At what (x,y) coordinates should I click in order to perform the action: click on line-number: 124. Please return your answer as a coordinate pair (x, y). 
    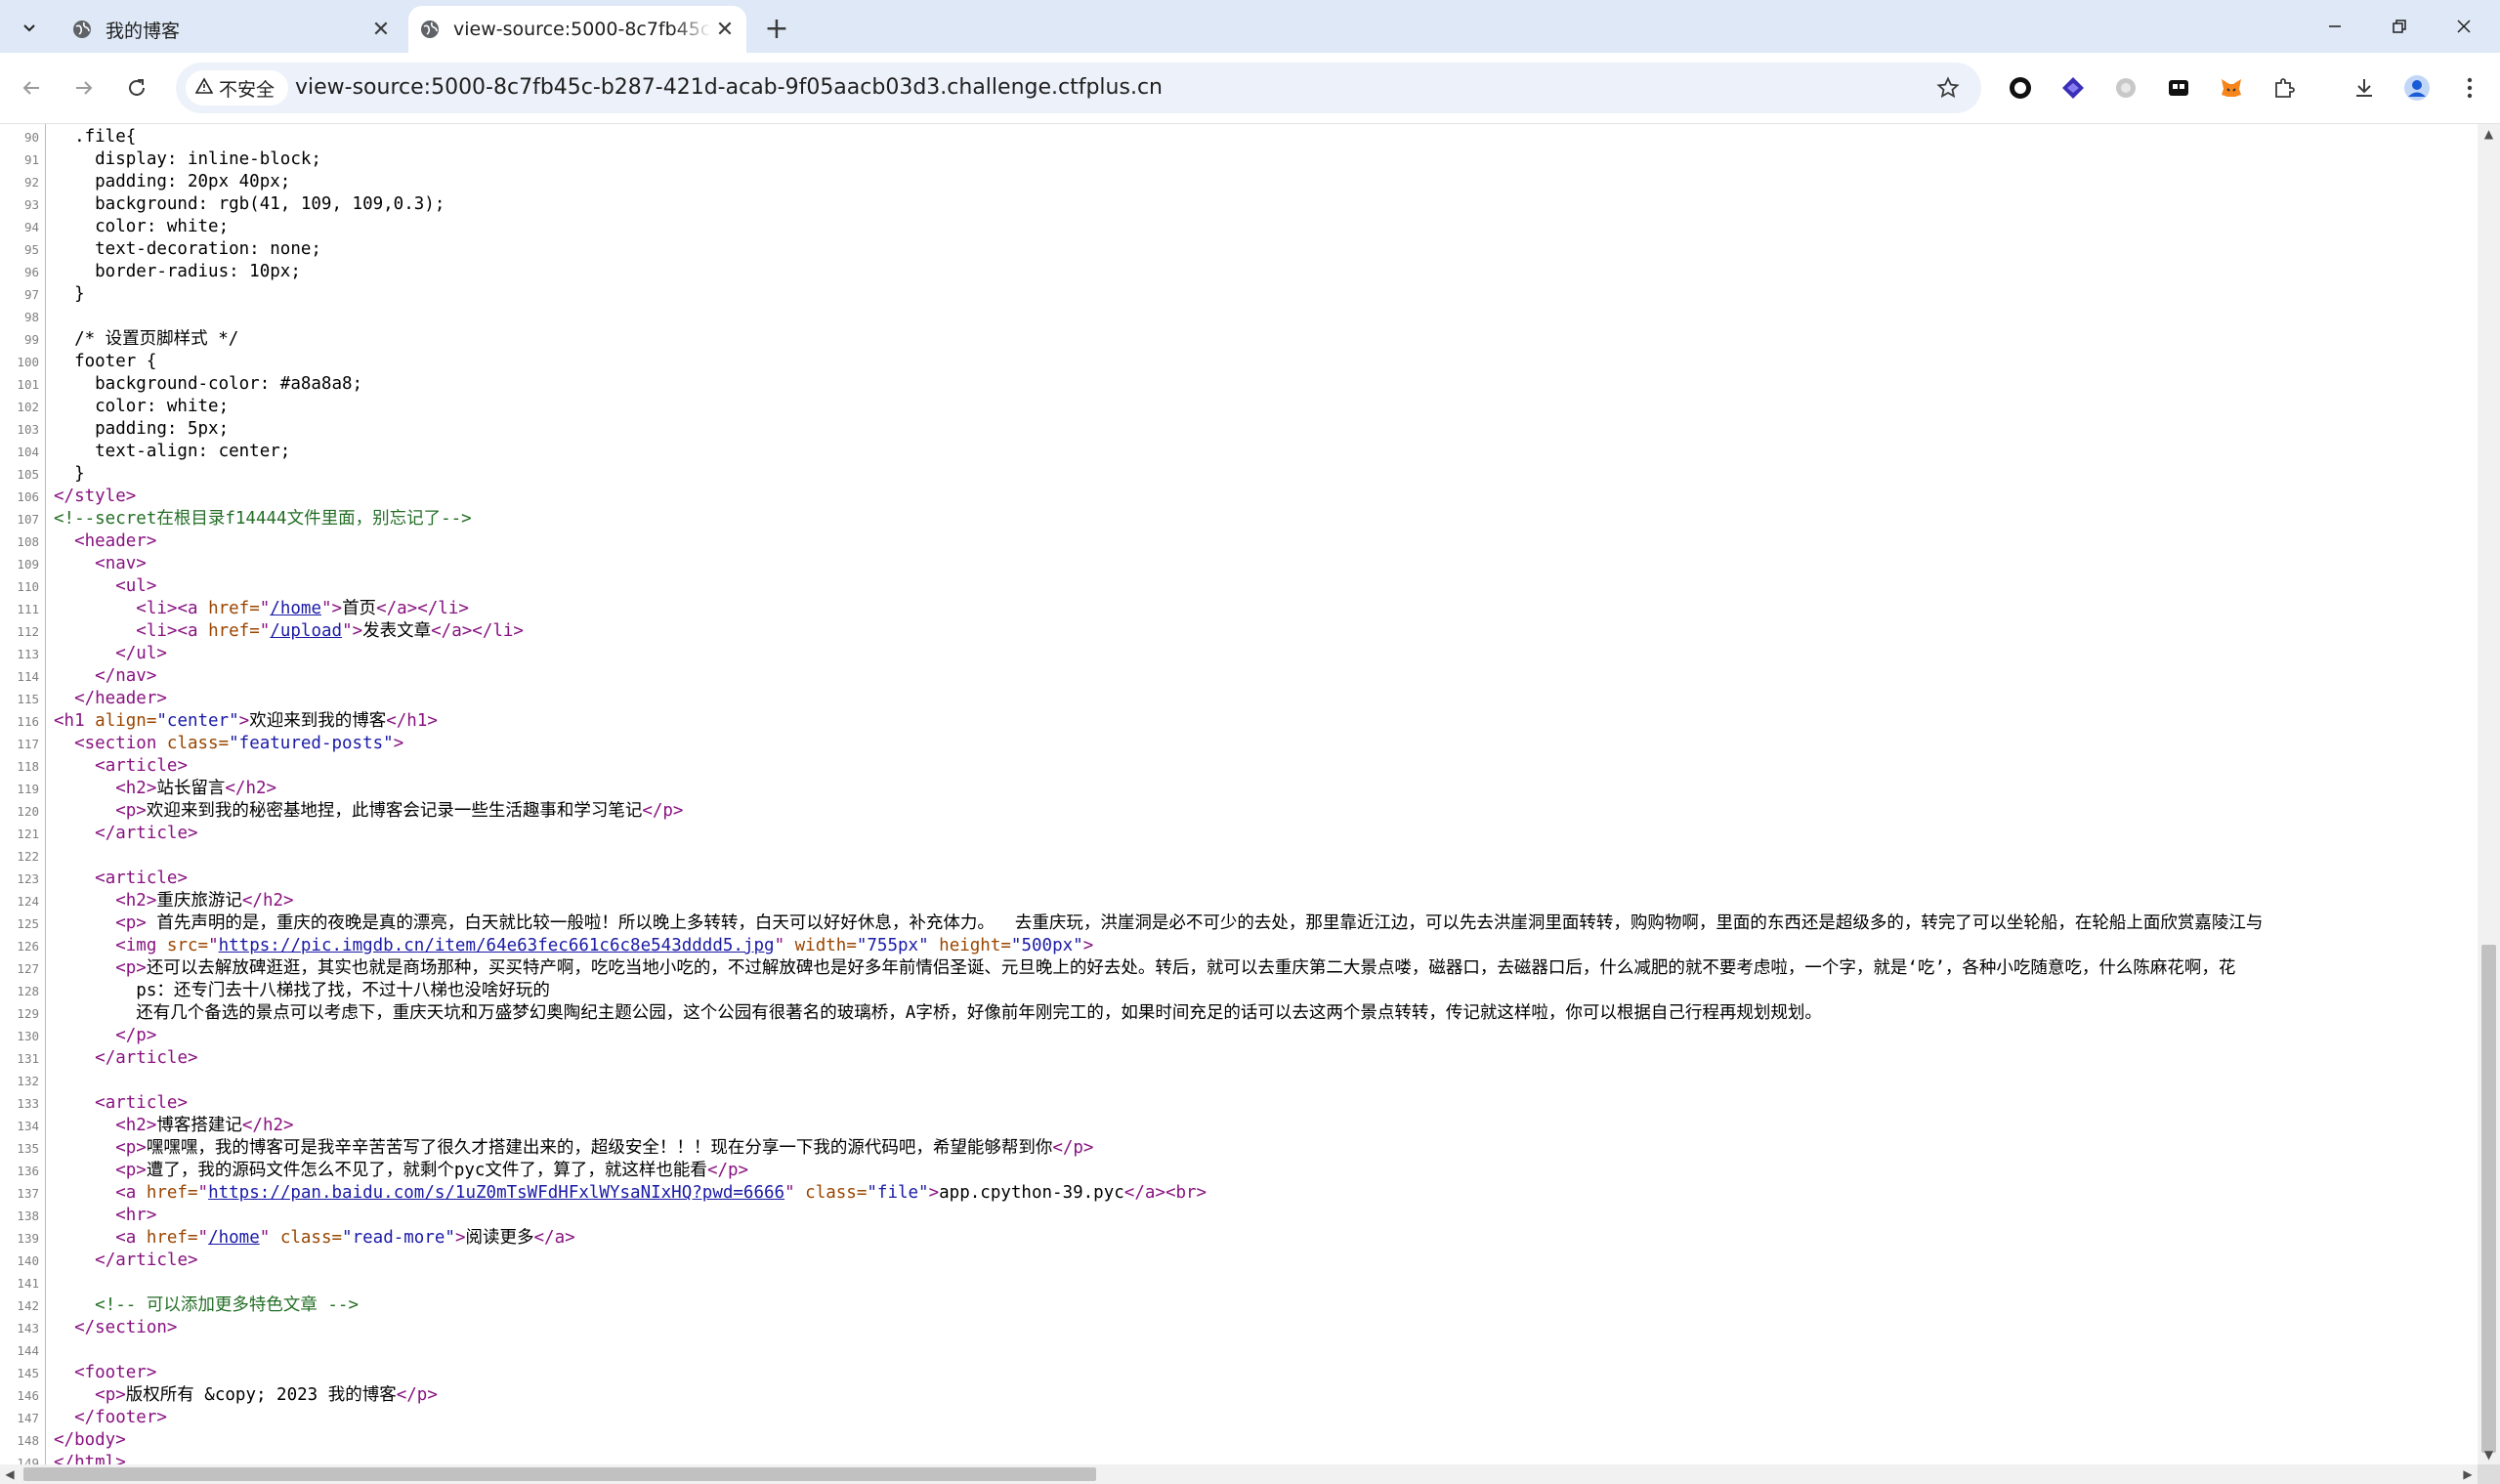
    Looking at the image, I should click on (28, 902).